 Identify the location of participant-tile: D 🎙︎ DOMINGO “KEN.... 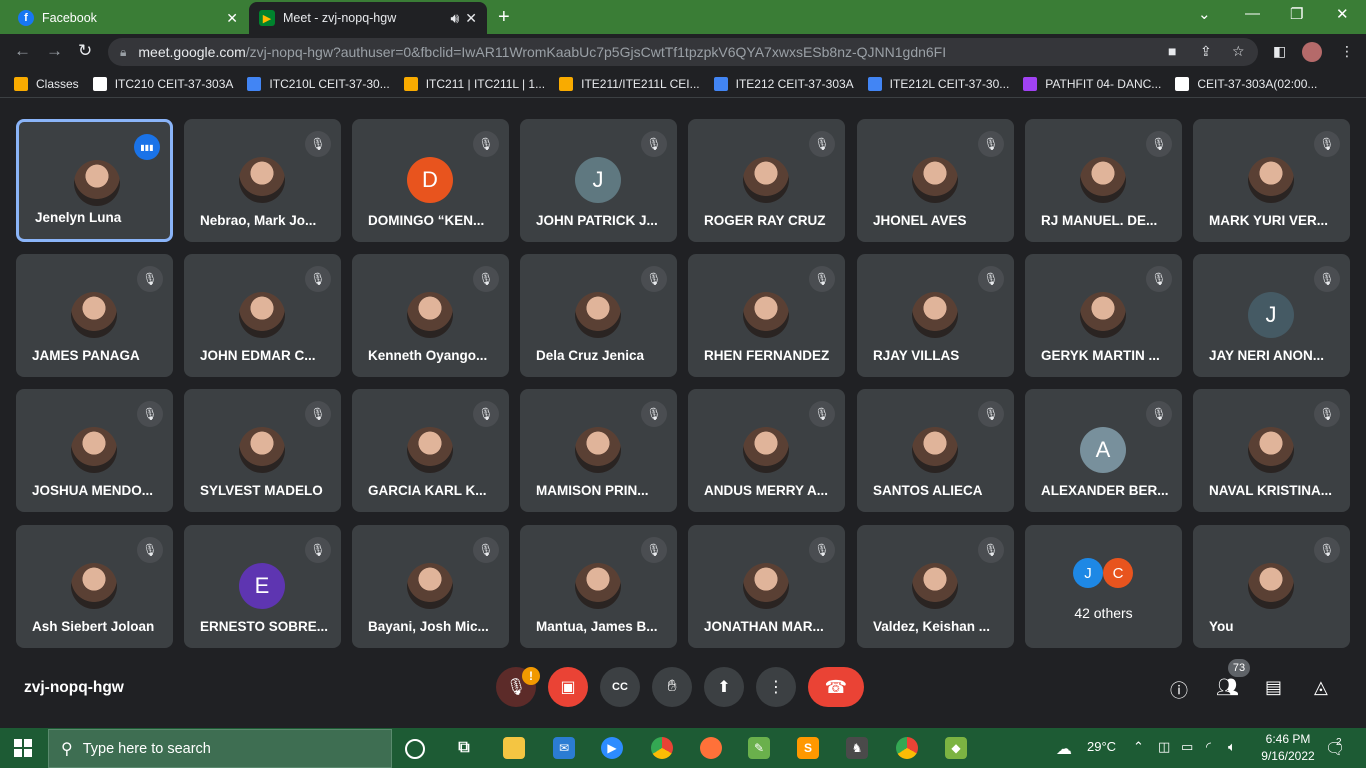
(430, 180).